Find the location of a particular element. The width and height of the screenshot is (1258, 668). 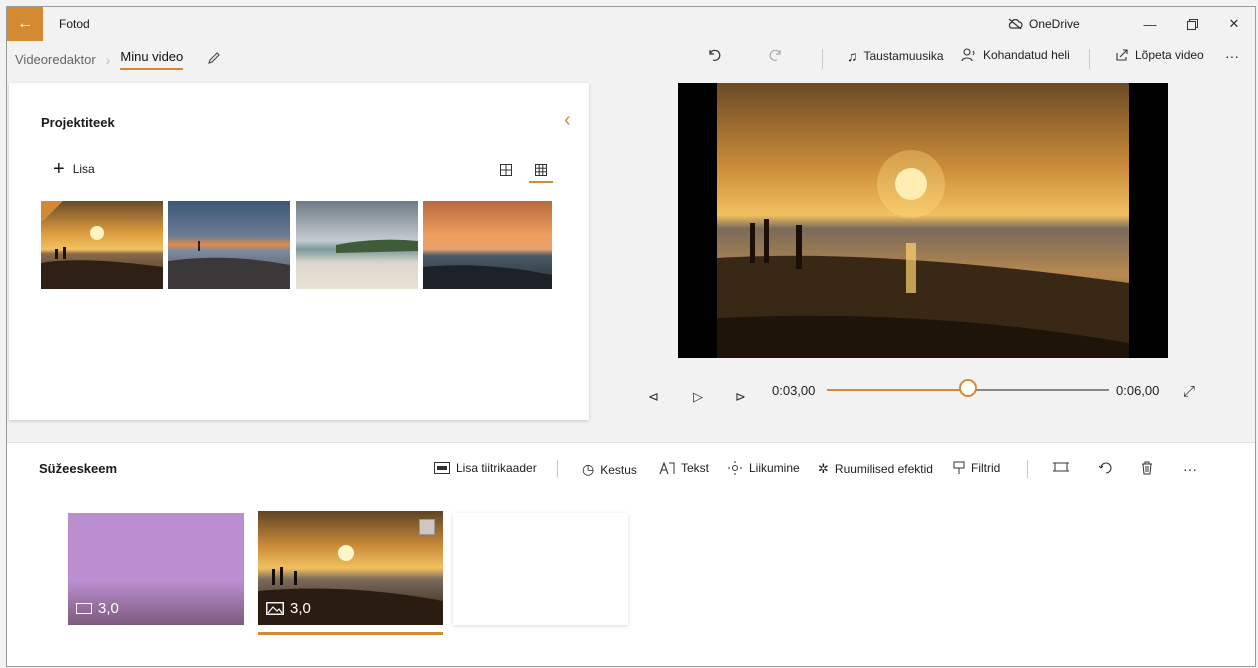

fullscreen-button: ⤢ is located at coordinates (1189, 391).